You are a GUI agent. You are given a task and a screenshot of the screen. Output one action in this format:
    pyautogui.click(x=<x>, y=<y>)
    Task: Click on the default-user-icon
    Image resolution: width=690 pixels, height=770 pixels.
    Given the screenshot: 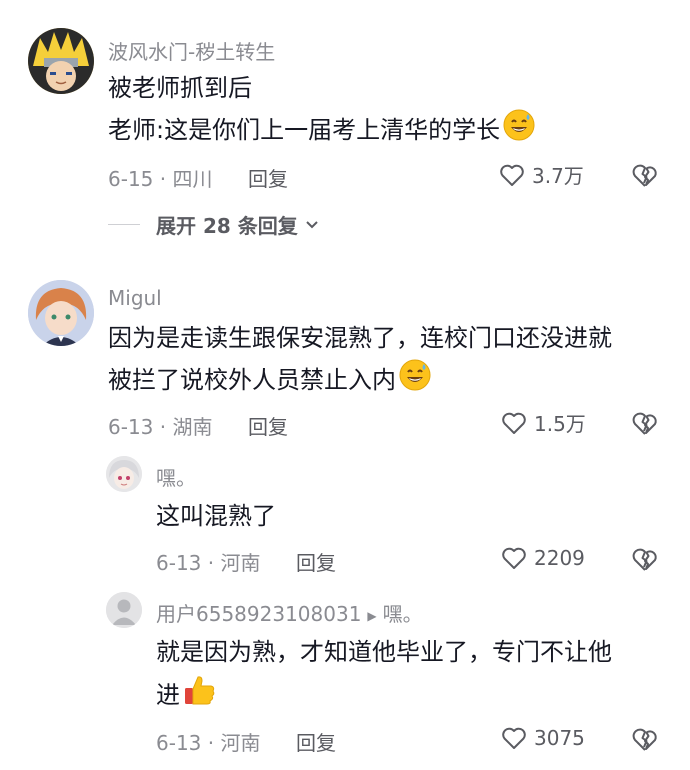 What is the action you would take?
    pyautogui.click(x=124, y=610)
    